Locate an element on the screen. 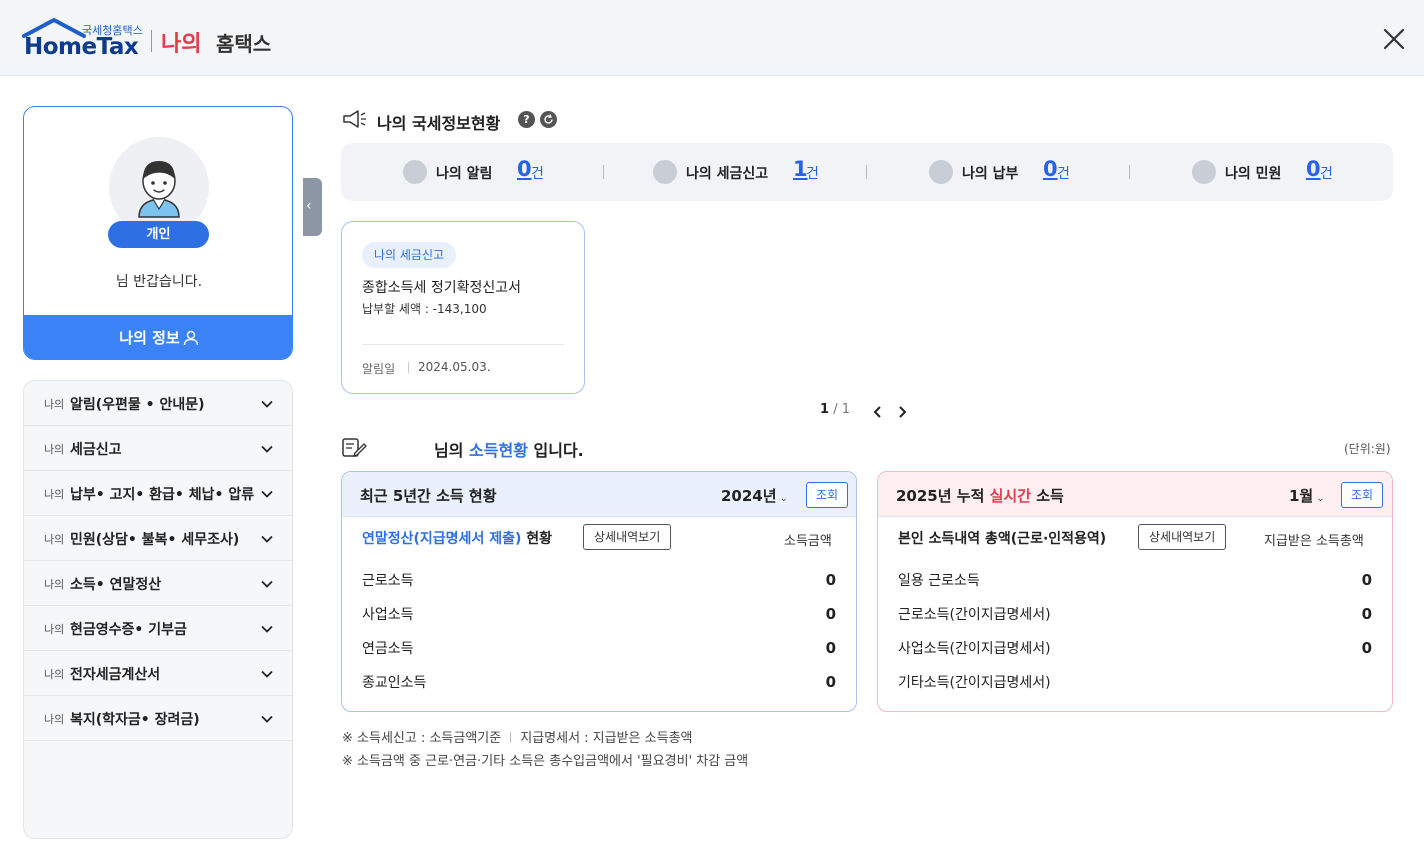  panel-title-pre: 2025년 누적 is located at coordinates (940, 496).